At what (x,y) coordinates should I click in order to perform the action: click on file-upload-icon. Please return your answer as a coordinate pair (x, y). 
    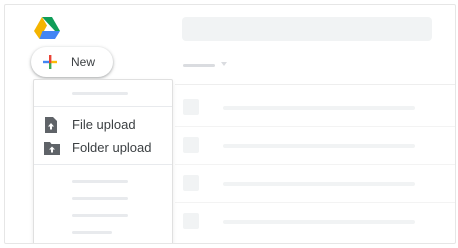
    Looking at the image, I should click on (51, 125).